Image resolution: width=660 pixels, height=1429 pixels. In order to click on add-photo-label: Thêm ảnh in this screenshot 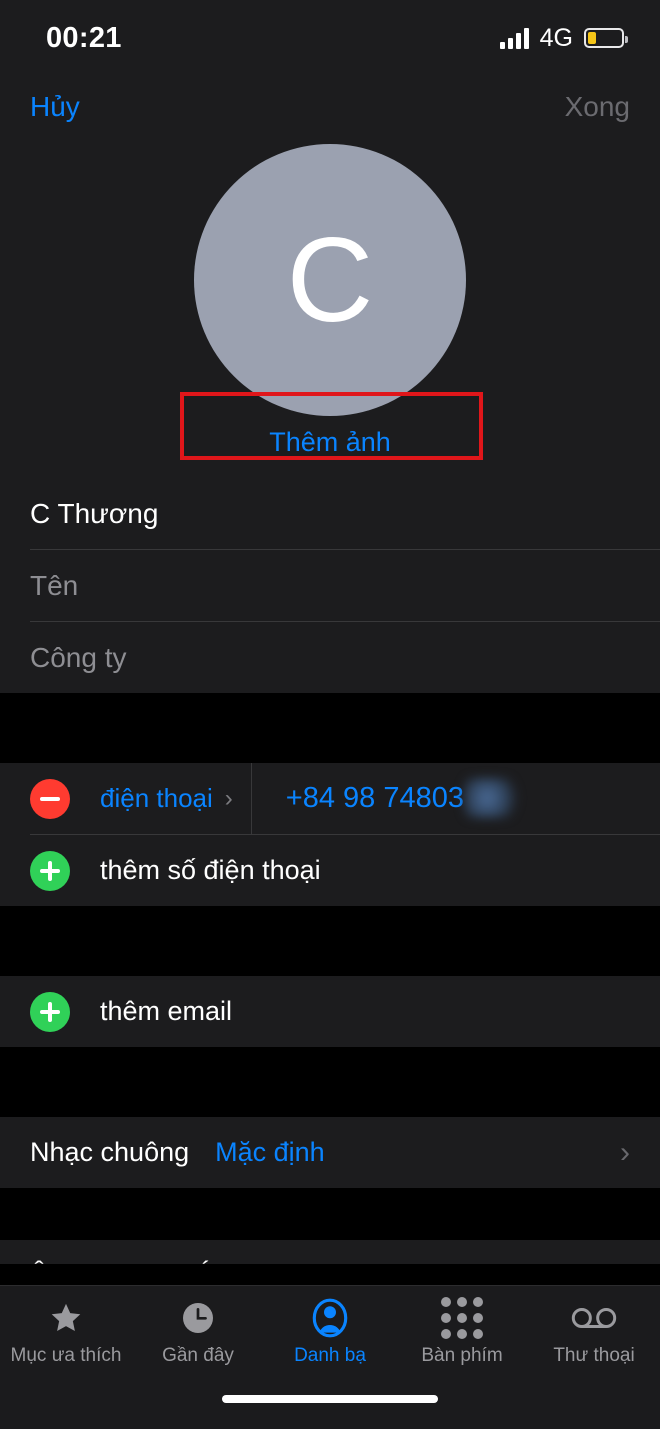, I will do `click(330, 441)`.